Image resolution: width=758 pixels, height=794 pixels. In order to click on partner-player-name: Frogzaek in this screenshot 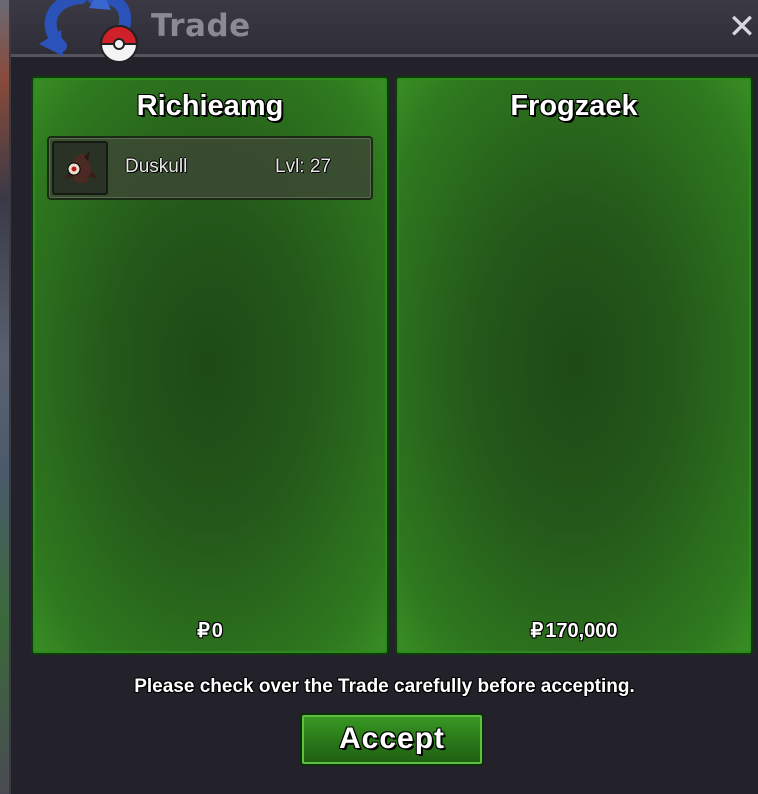, I will do `click(574, 106)`.